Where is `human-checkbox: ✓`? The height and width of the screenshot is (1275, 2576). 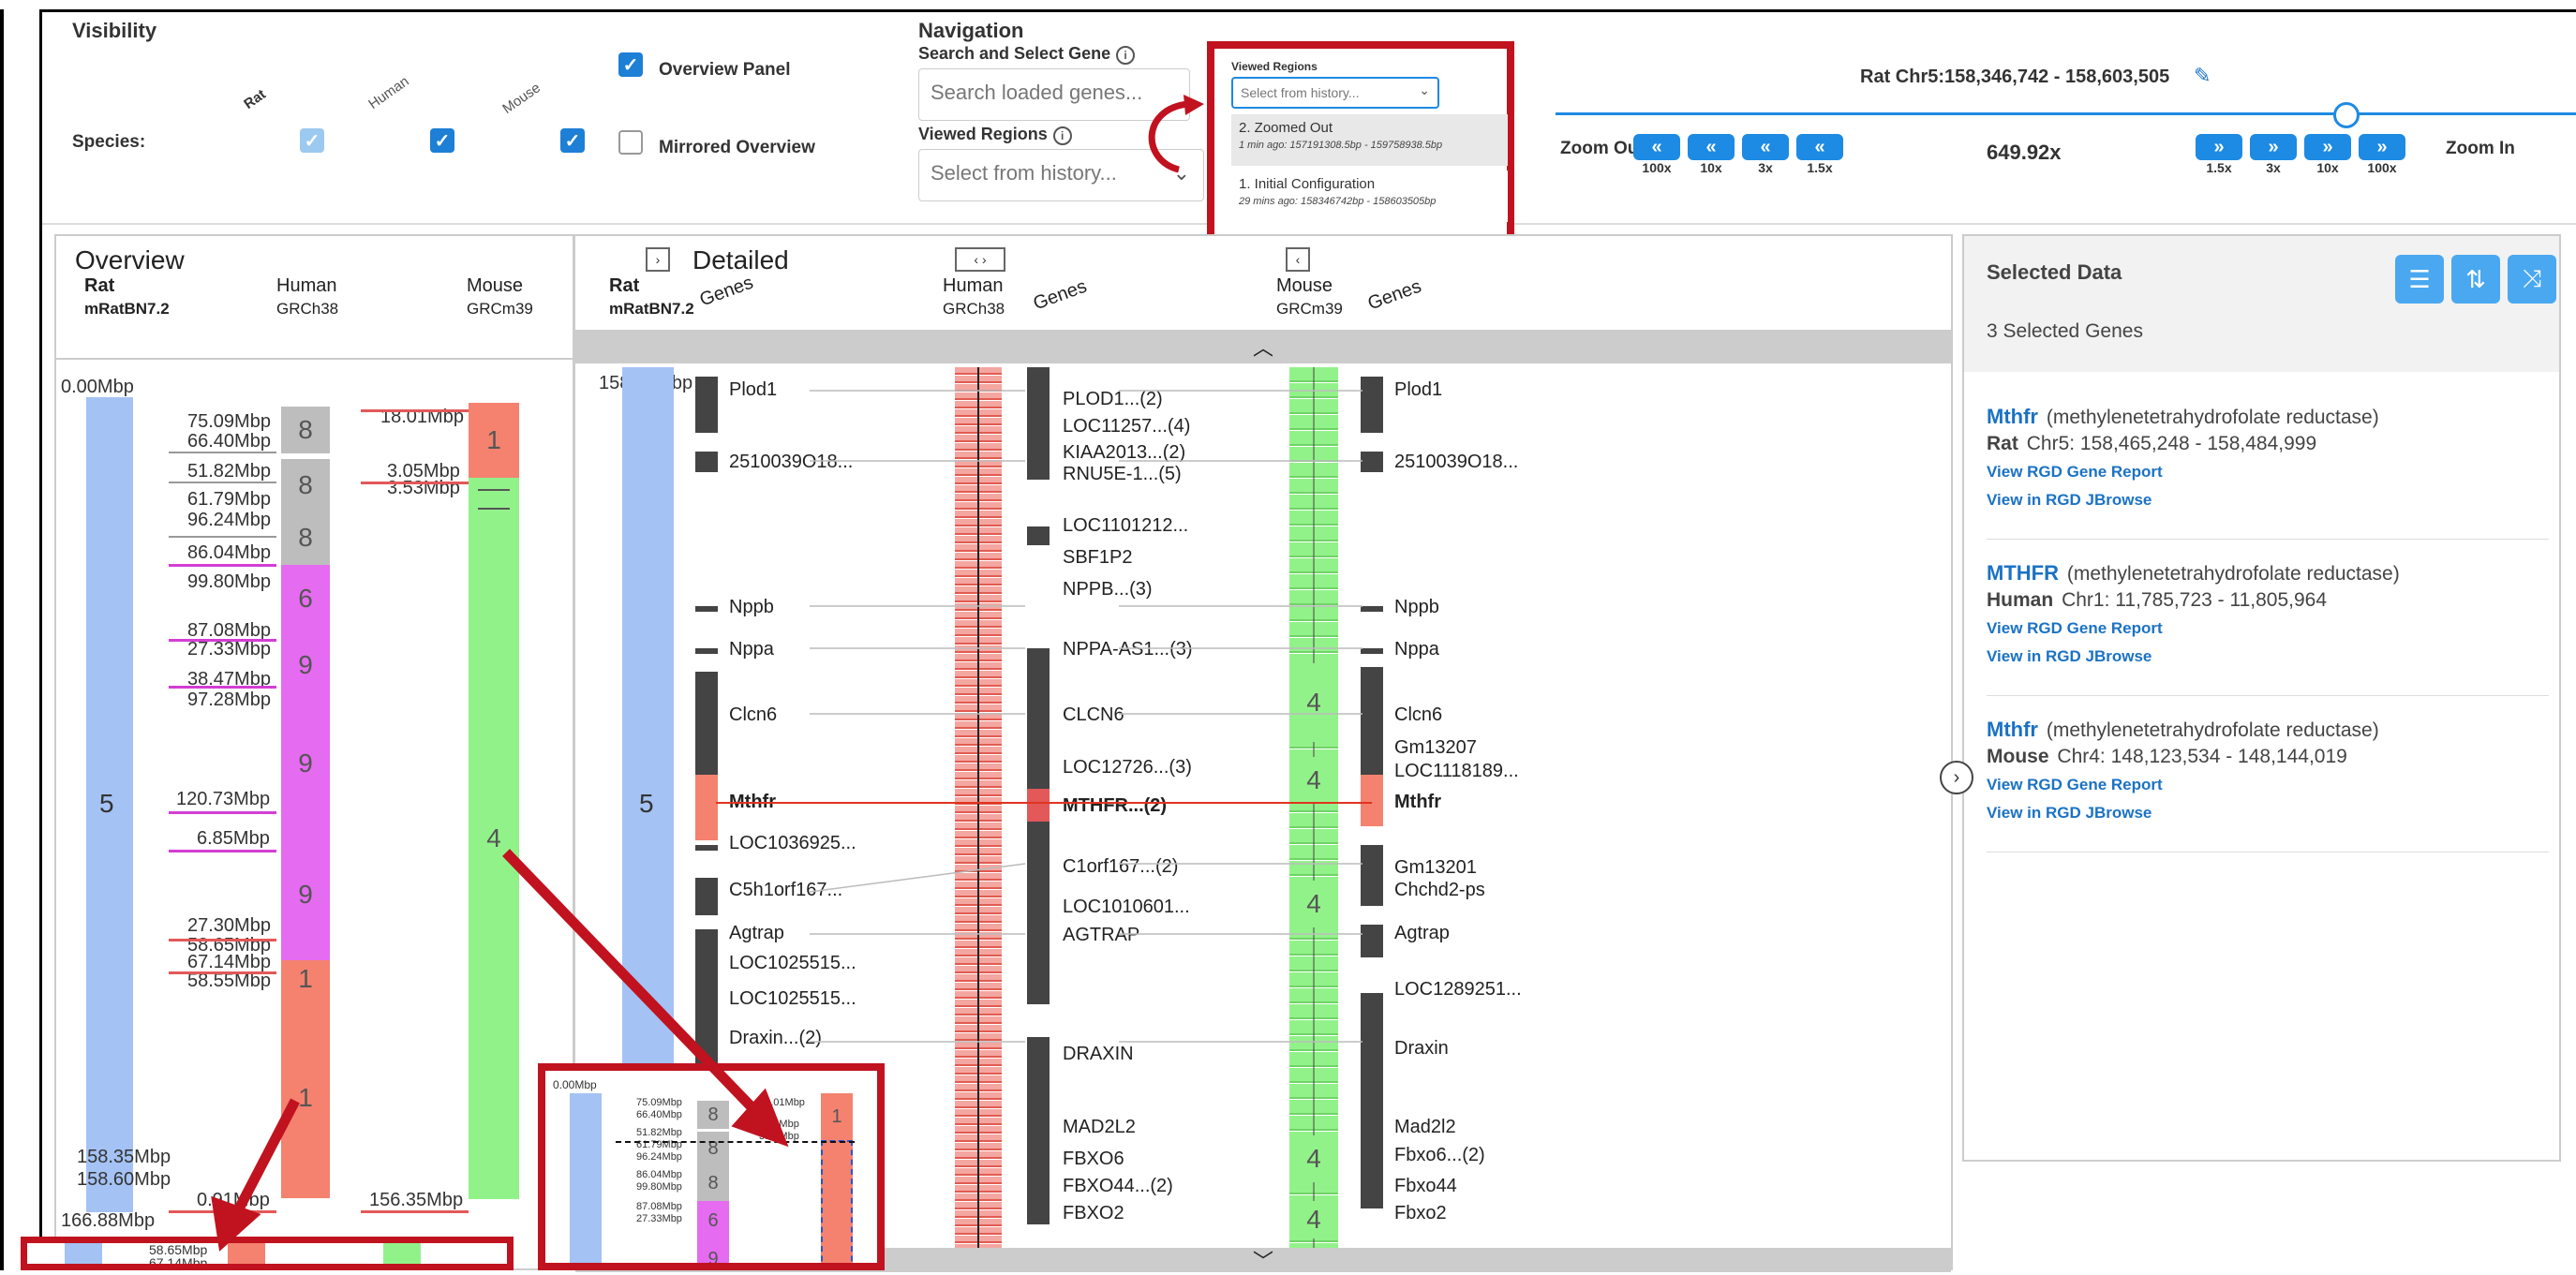 human-checkbox: ✓ is located at coordinates (442, 140).